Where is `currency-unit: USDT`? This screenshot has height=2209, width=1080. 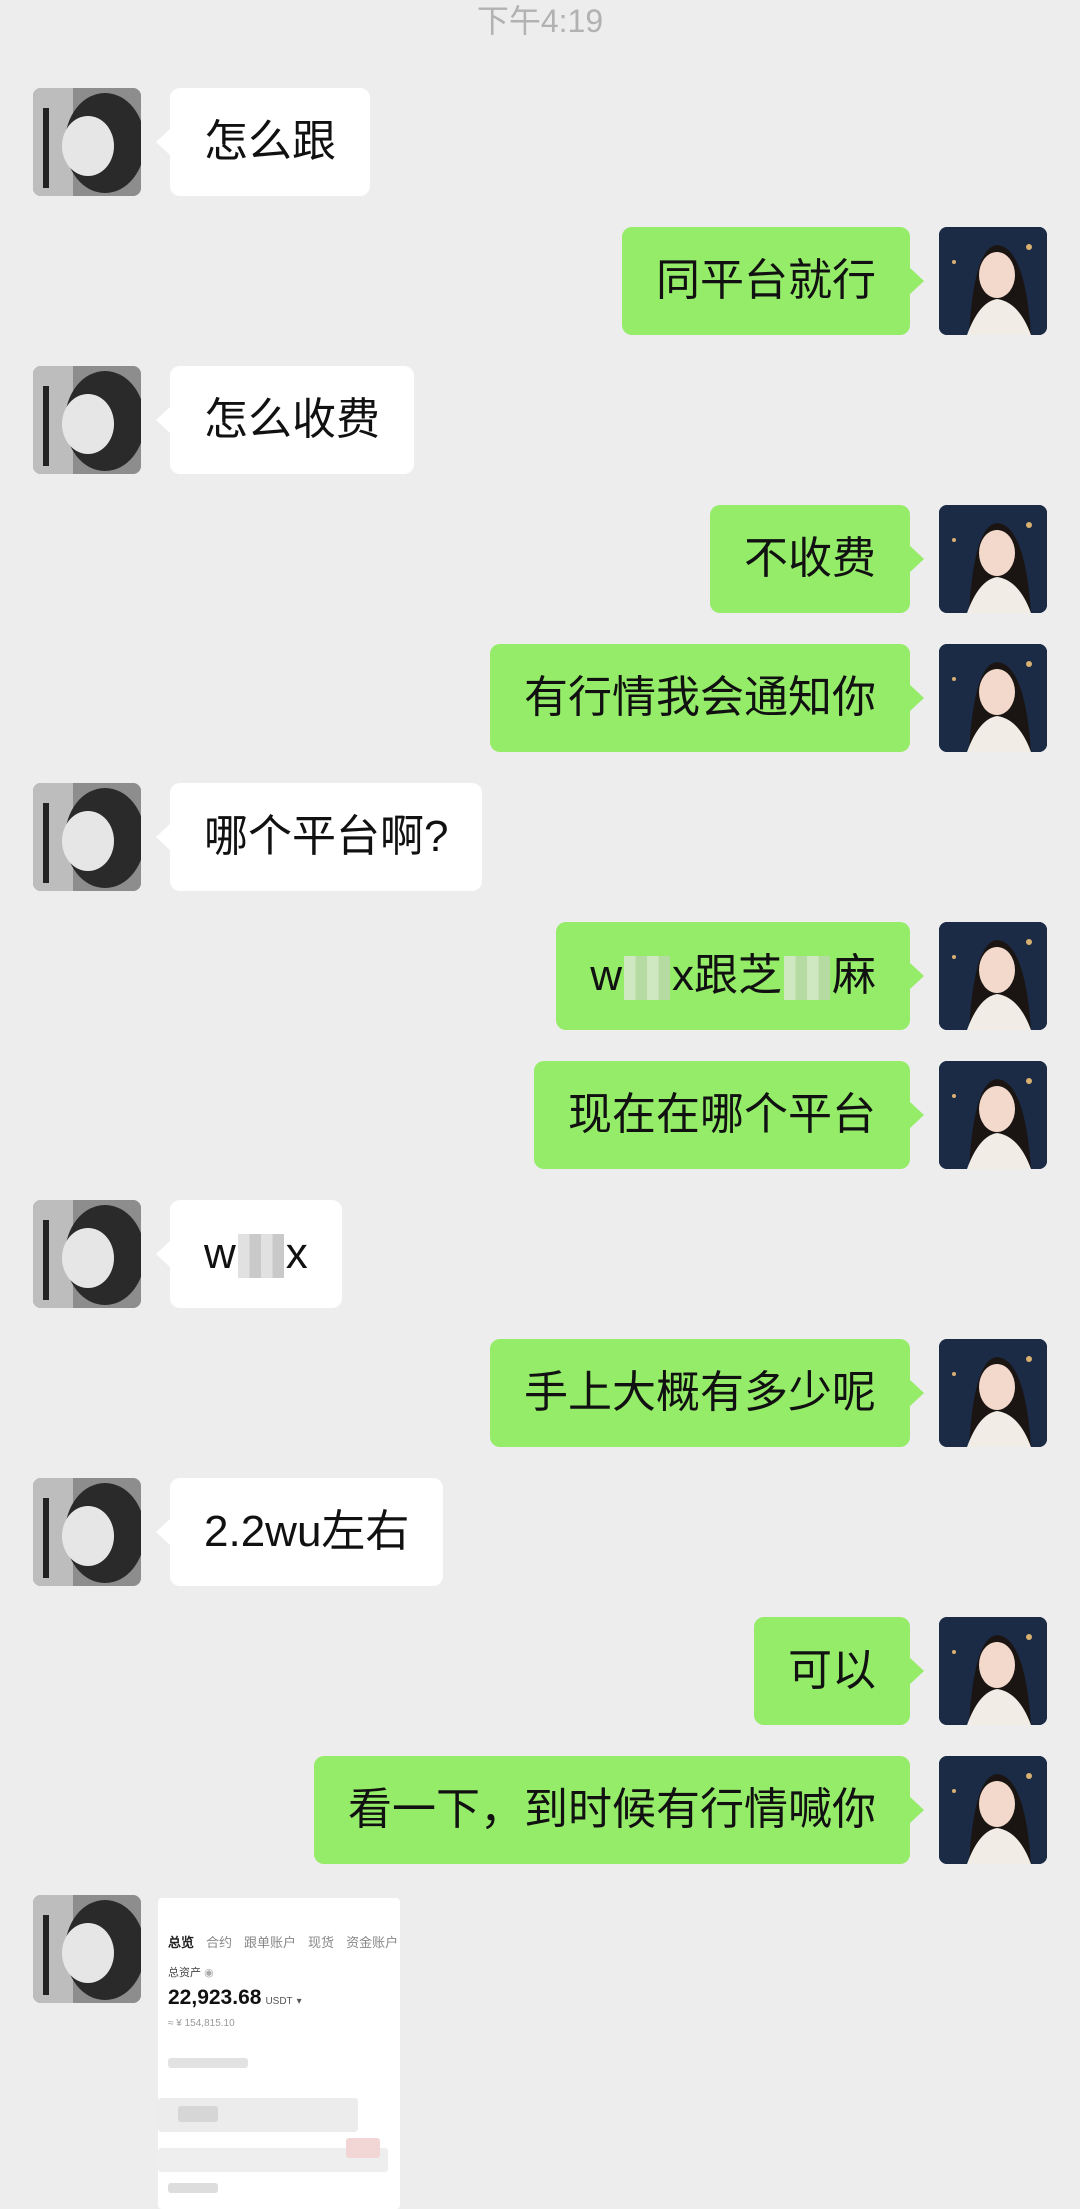 currency-unit: USDT is located at coordinates (279, 2001).